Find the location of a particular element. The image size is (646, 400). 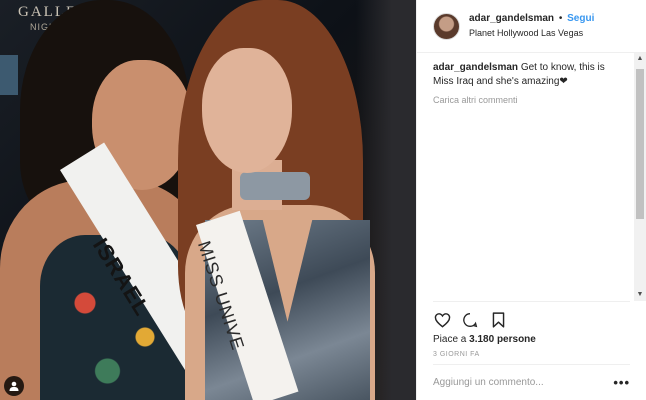

right-woman-face is located at coordinates (247, 110).